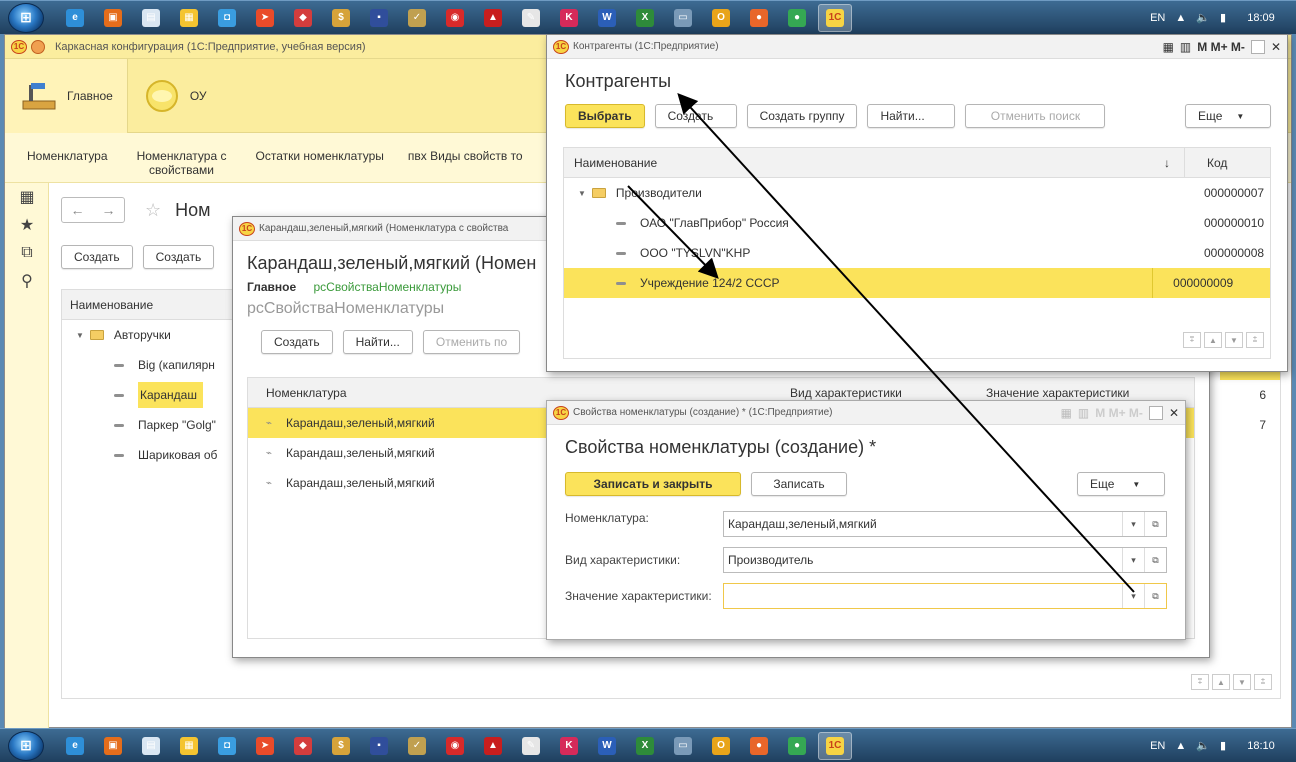  What do you see at coordinates (569, 746) in the screenshot?
I see `k-app-icon: K` at bounding box center [569, 746].